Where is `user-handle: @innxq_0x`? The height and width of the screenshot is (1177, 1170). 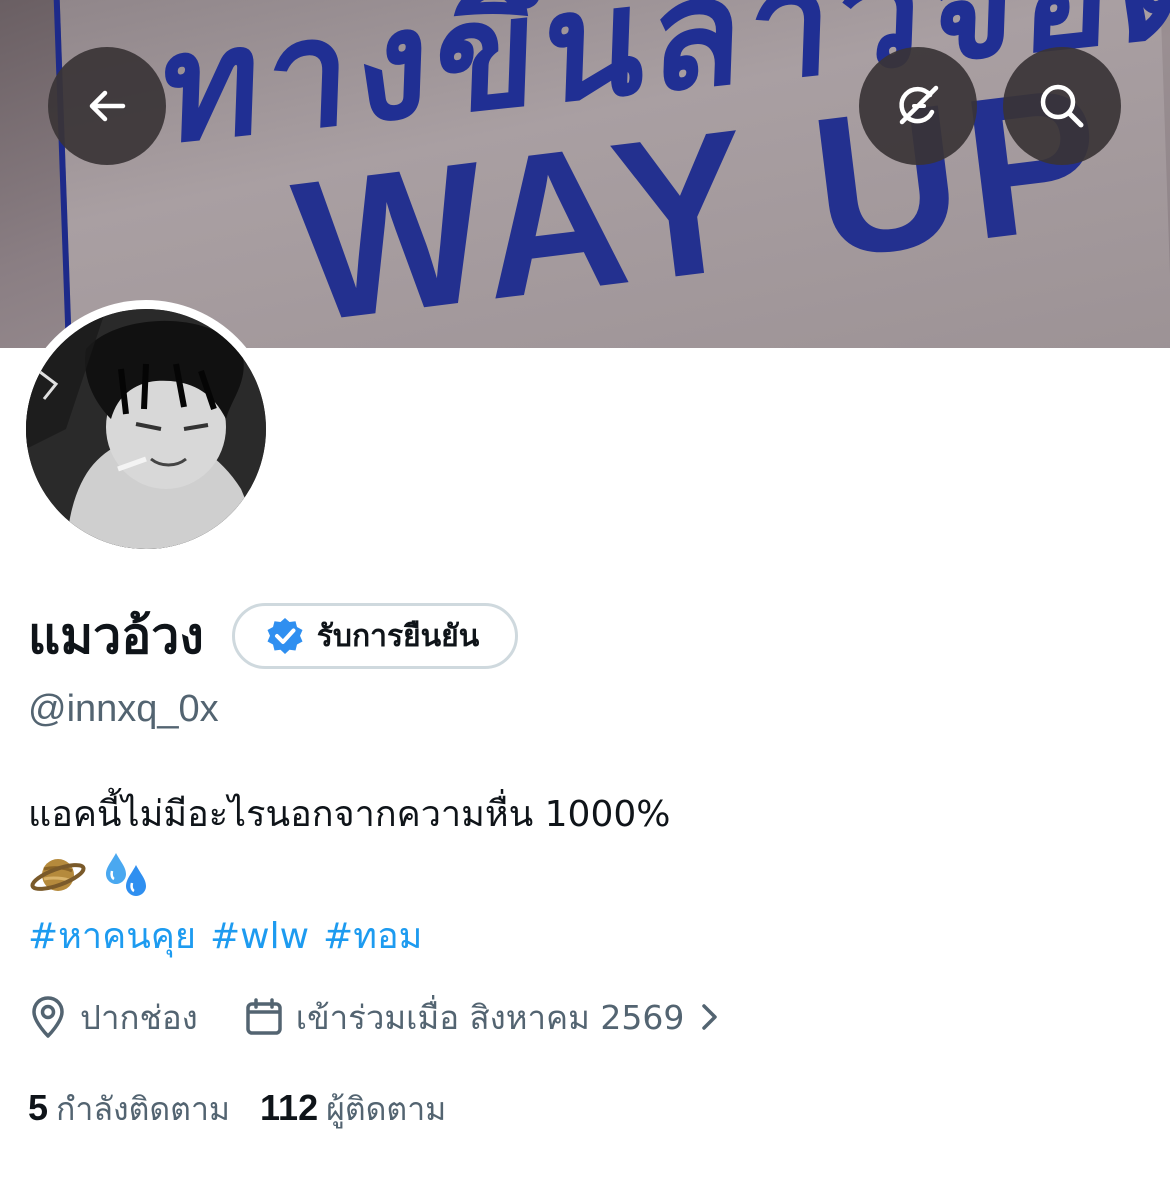 user-handle: @innxq_0x is located at coordinates (123, 709).